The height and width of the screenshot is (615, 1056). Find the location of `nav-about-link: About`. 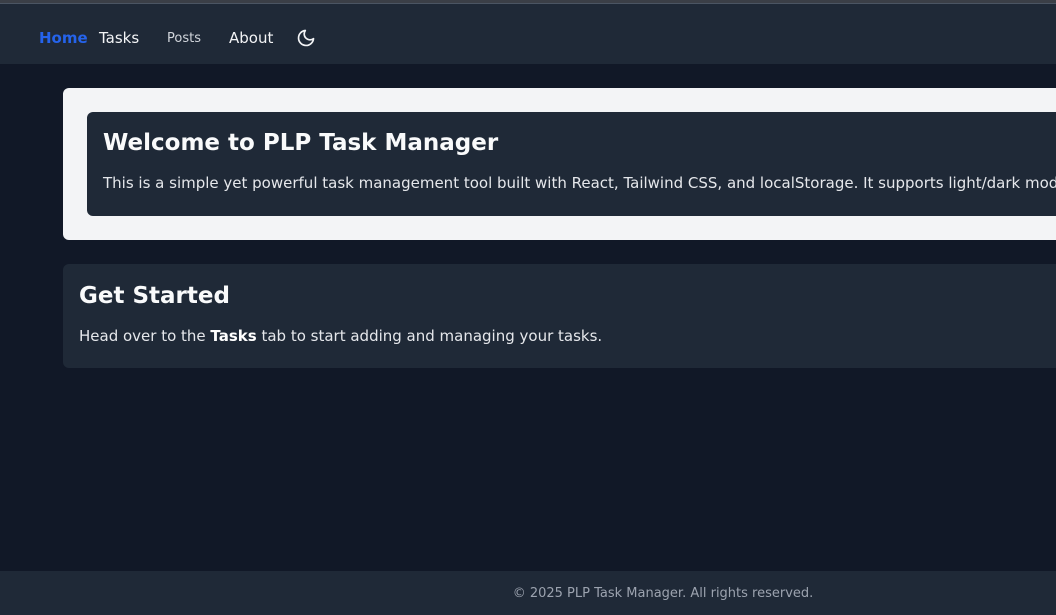

nav-about-link: About is located at coordinates (251, 38).